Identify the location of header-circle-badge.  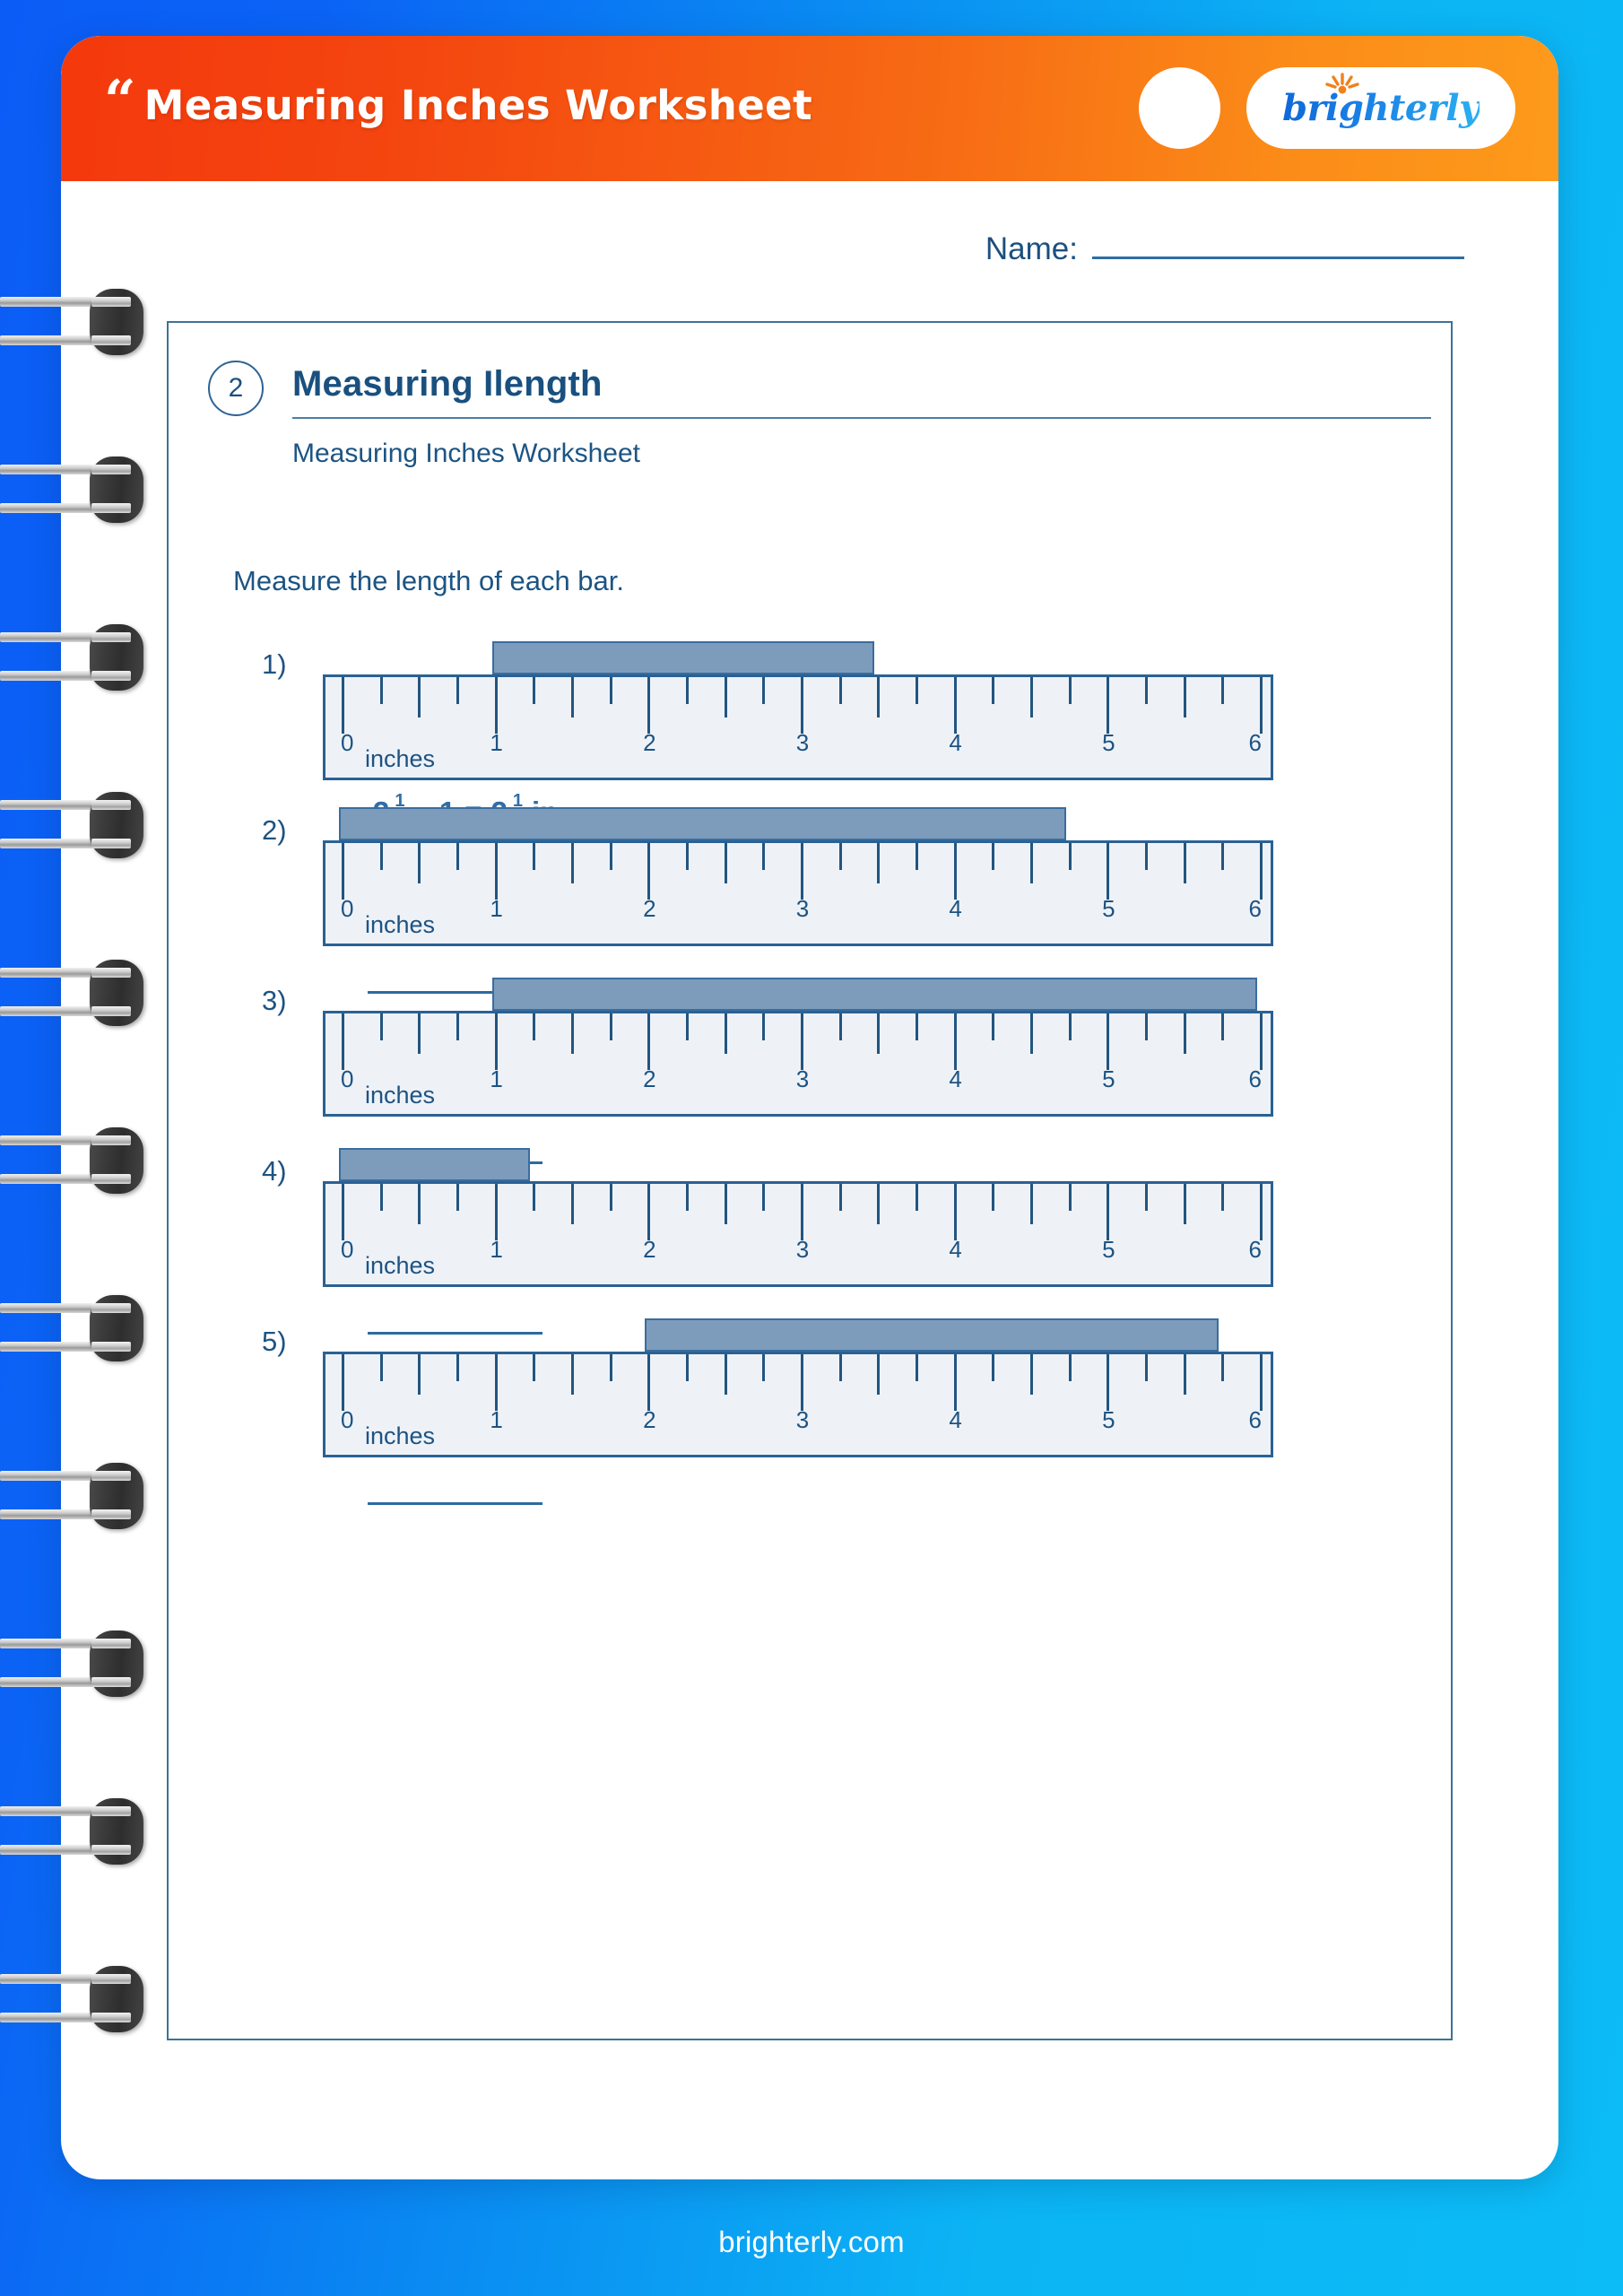
(1179, 108).